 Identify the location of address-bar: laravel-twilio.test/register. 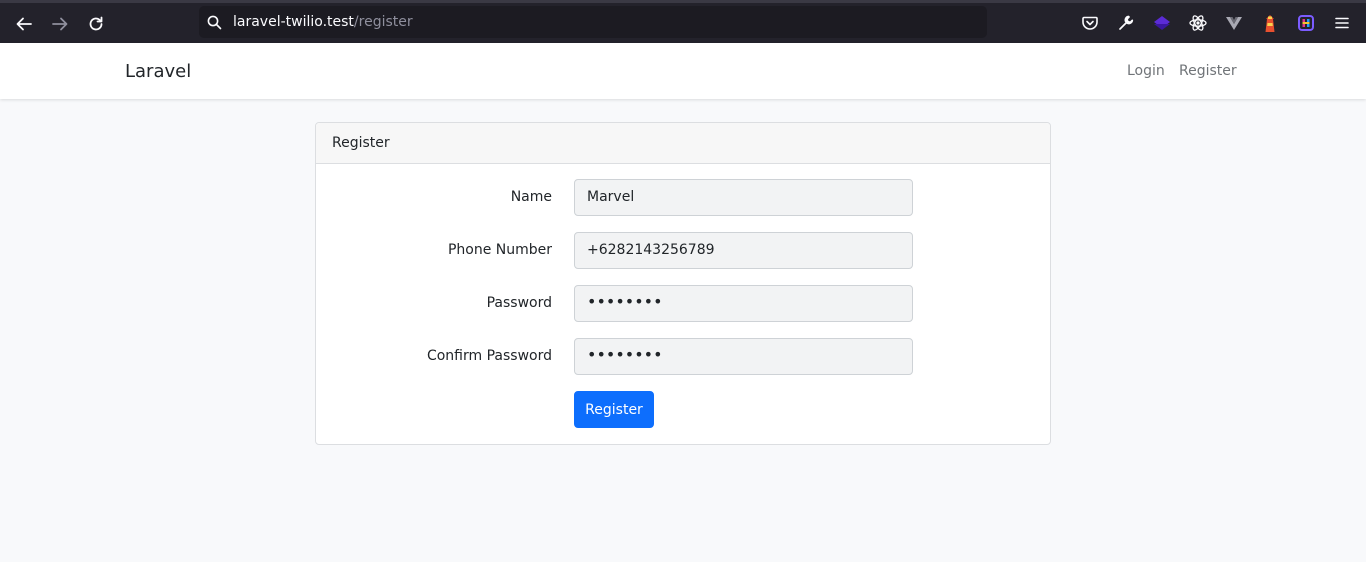
(593, 22).